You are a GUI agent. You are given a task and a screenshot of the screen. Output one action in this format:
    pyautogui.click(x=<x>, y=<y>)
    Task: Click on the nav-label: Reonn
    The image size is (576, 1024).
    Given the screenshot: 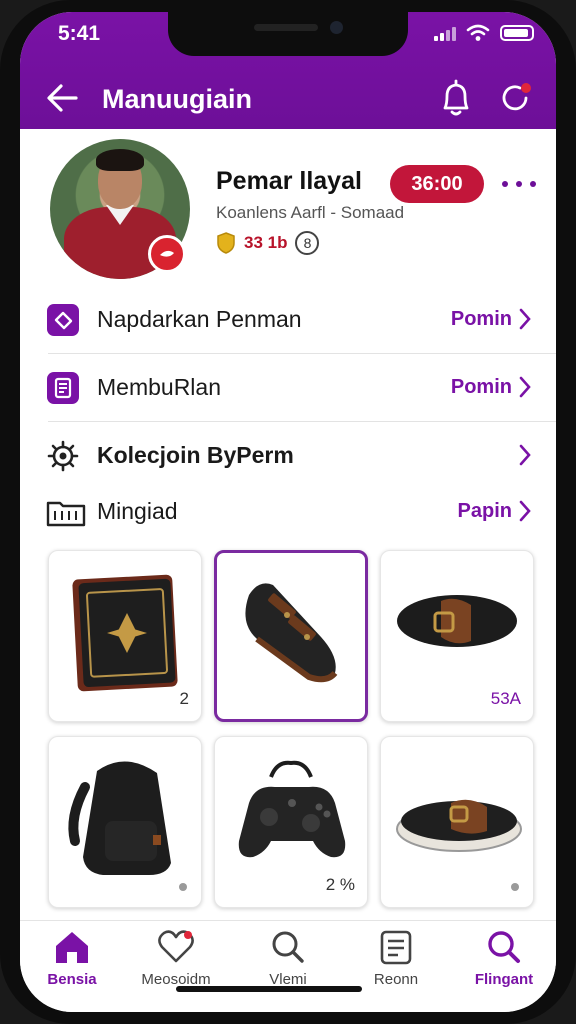 What is the action you would take?
    pyautogui.click(x=396, y=979)
    